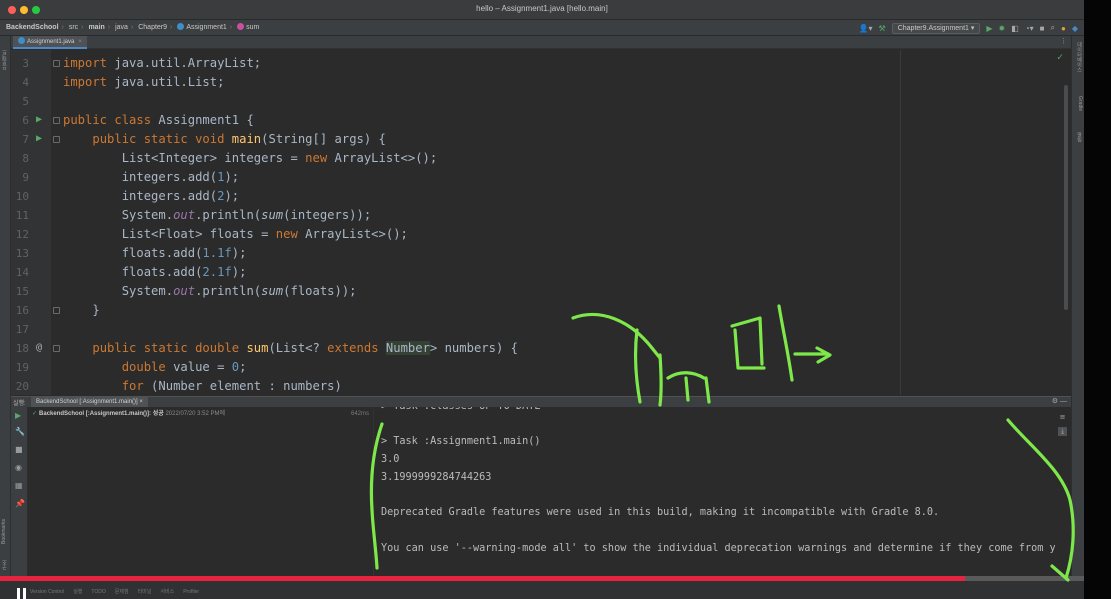 The image size is (1111, 599). I want to click on stop-run-icon: ■, so click(19, 449).